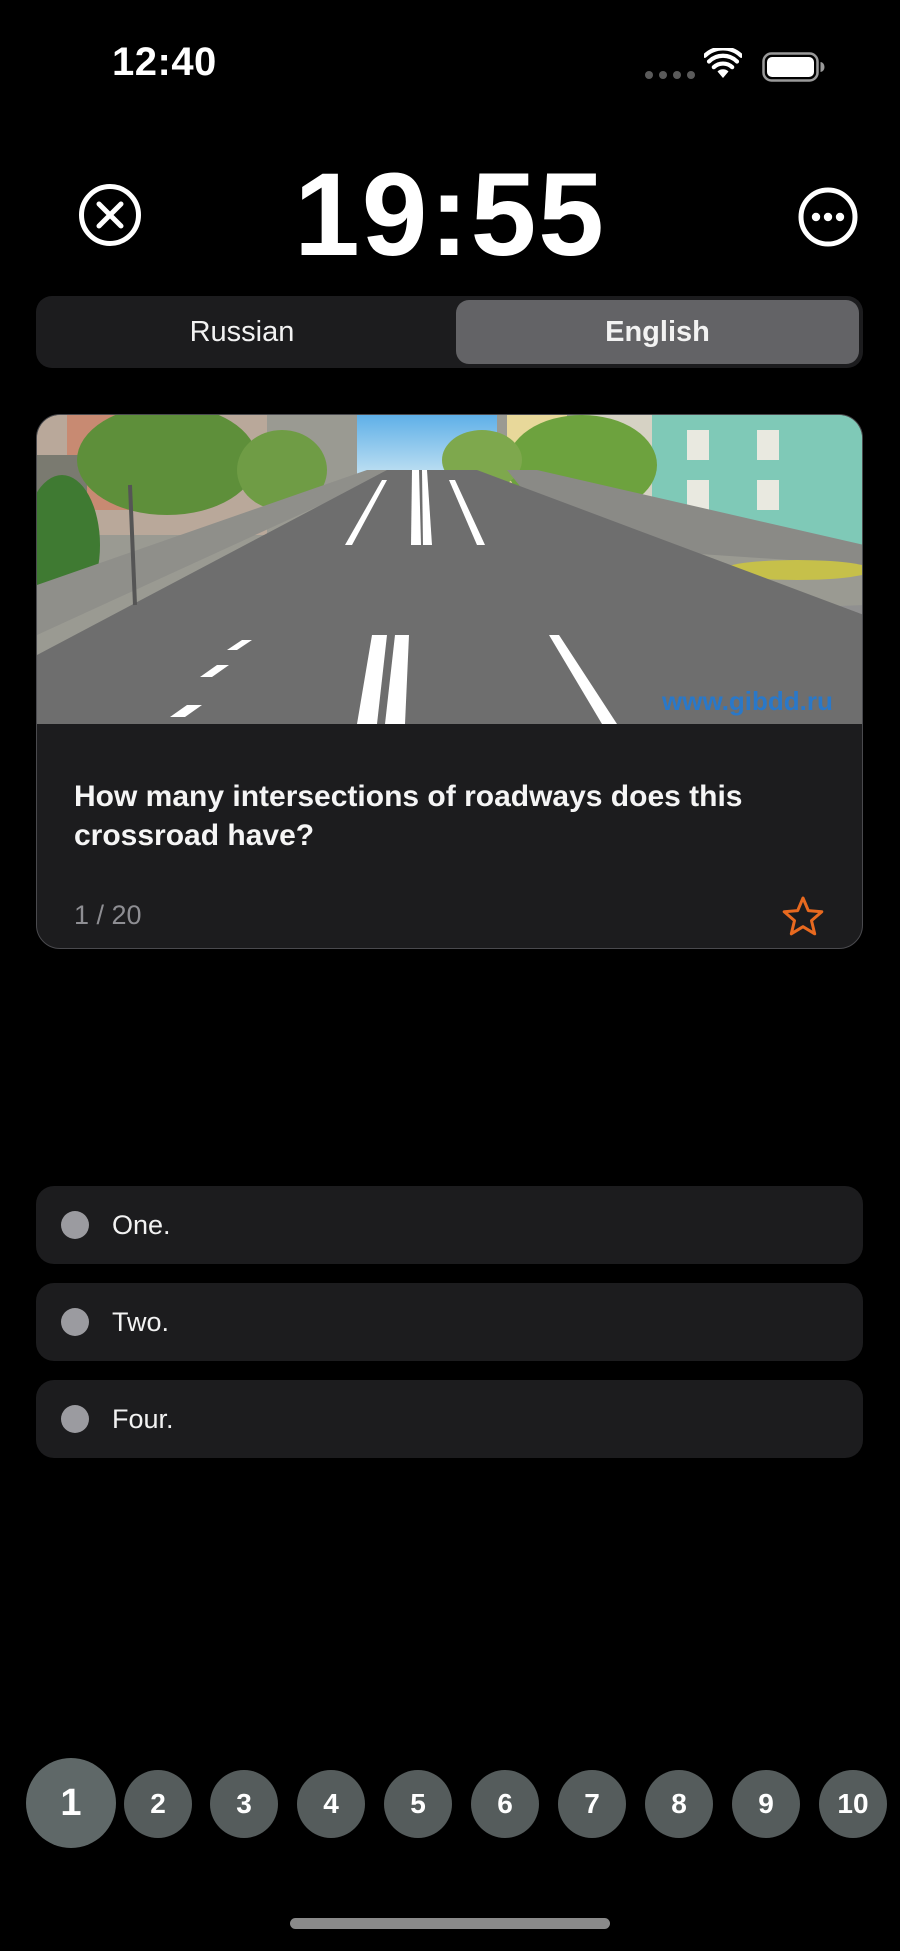 The image size is (900, 1951). I want to click on page-button-1: 1, so click(71, 1803).